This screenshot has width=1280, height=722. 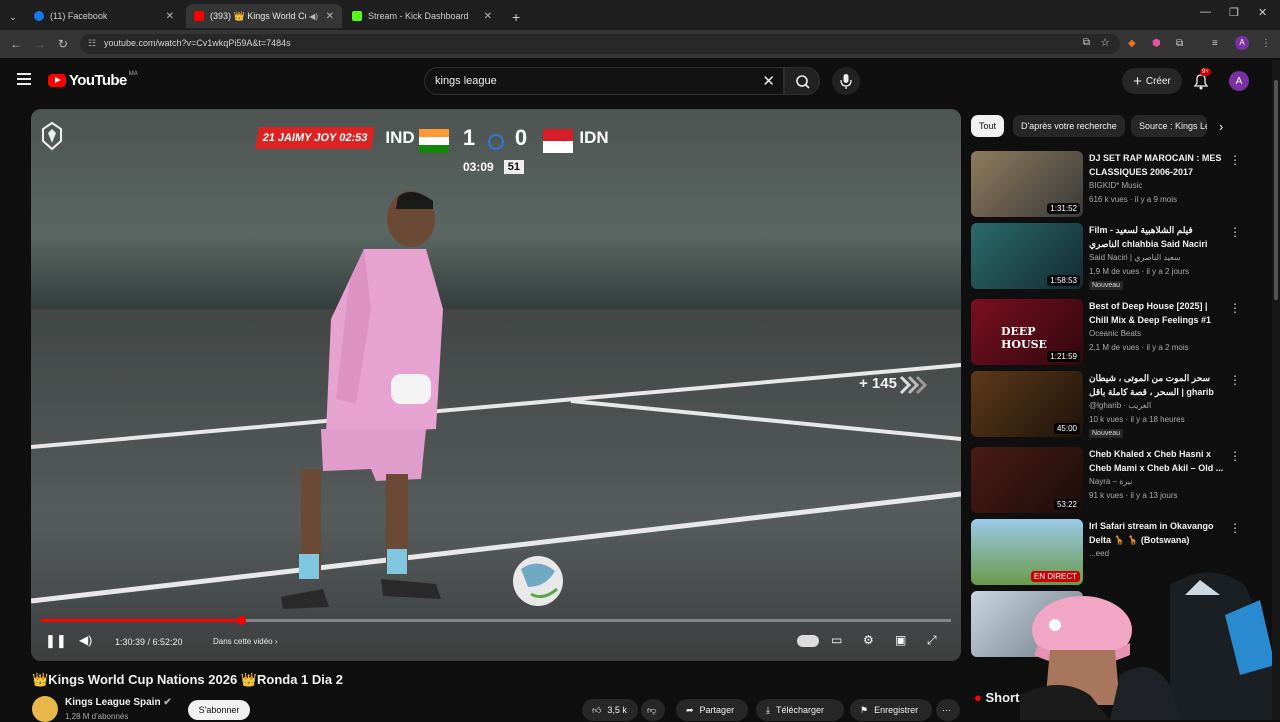 I want to click on speaker-icon: ◀), so click(x=313, y=16).